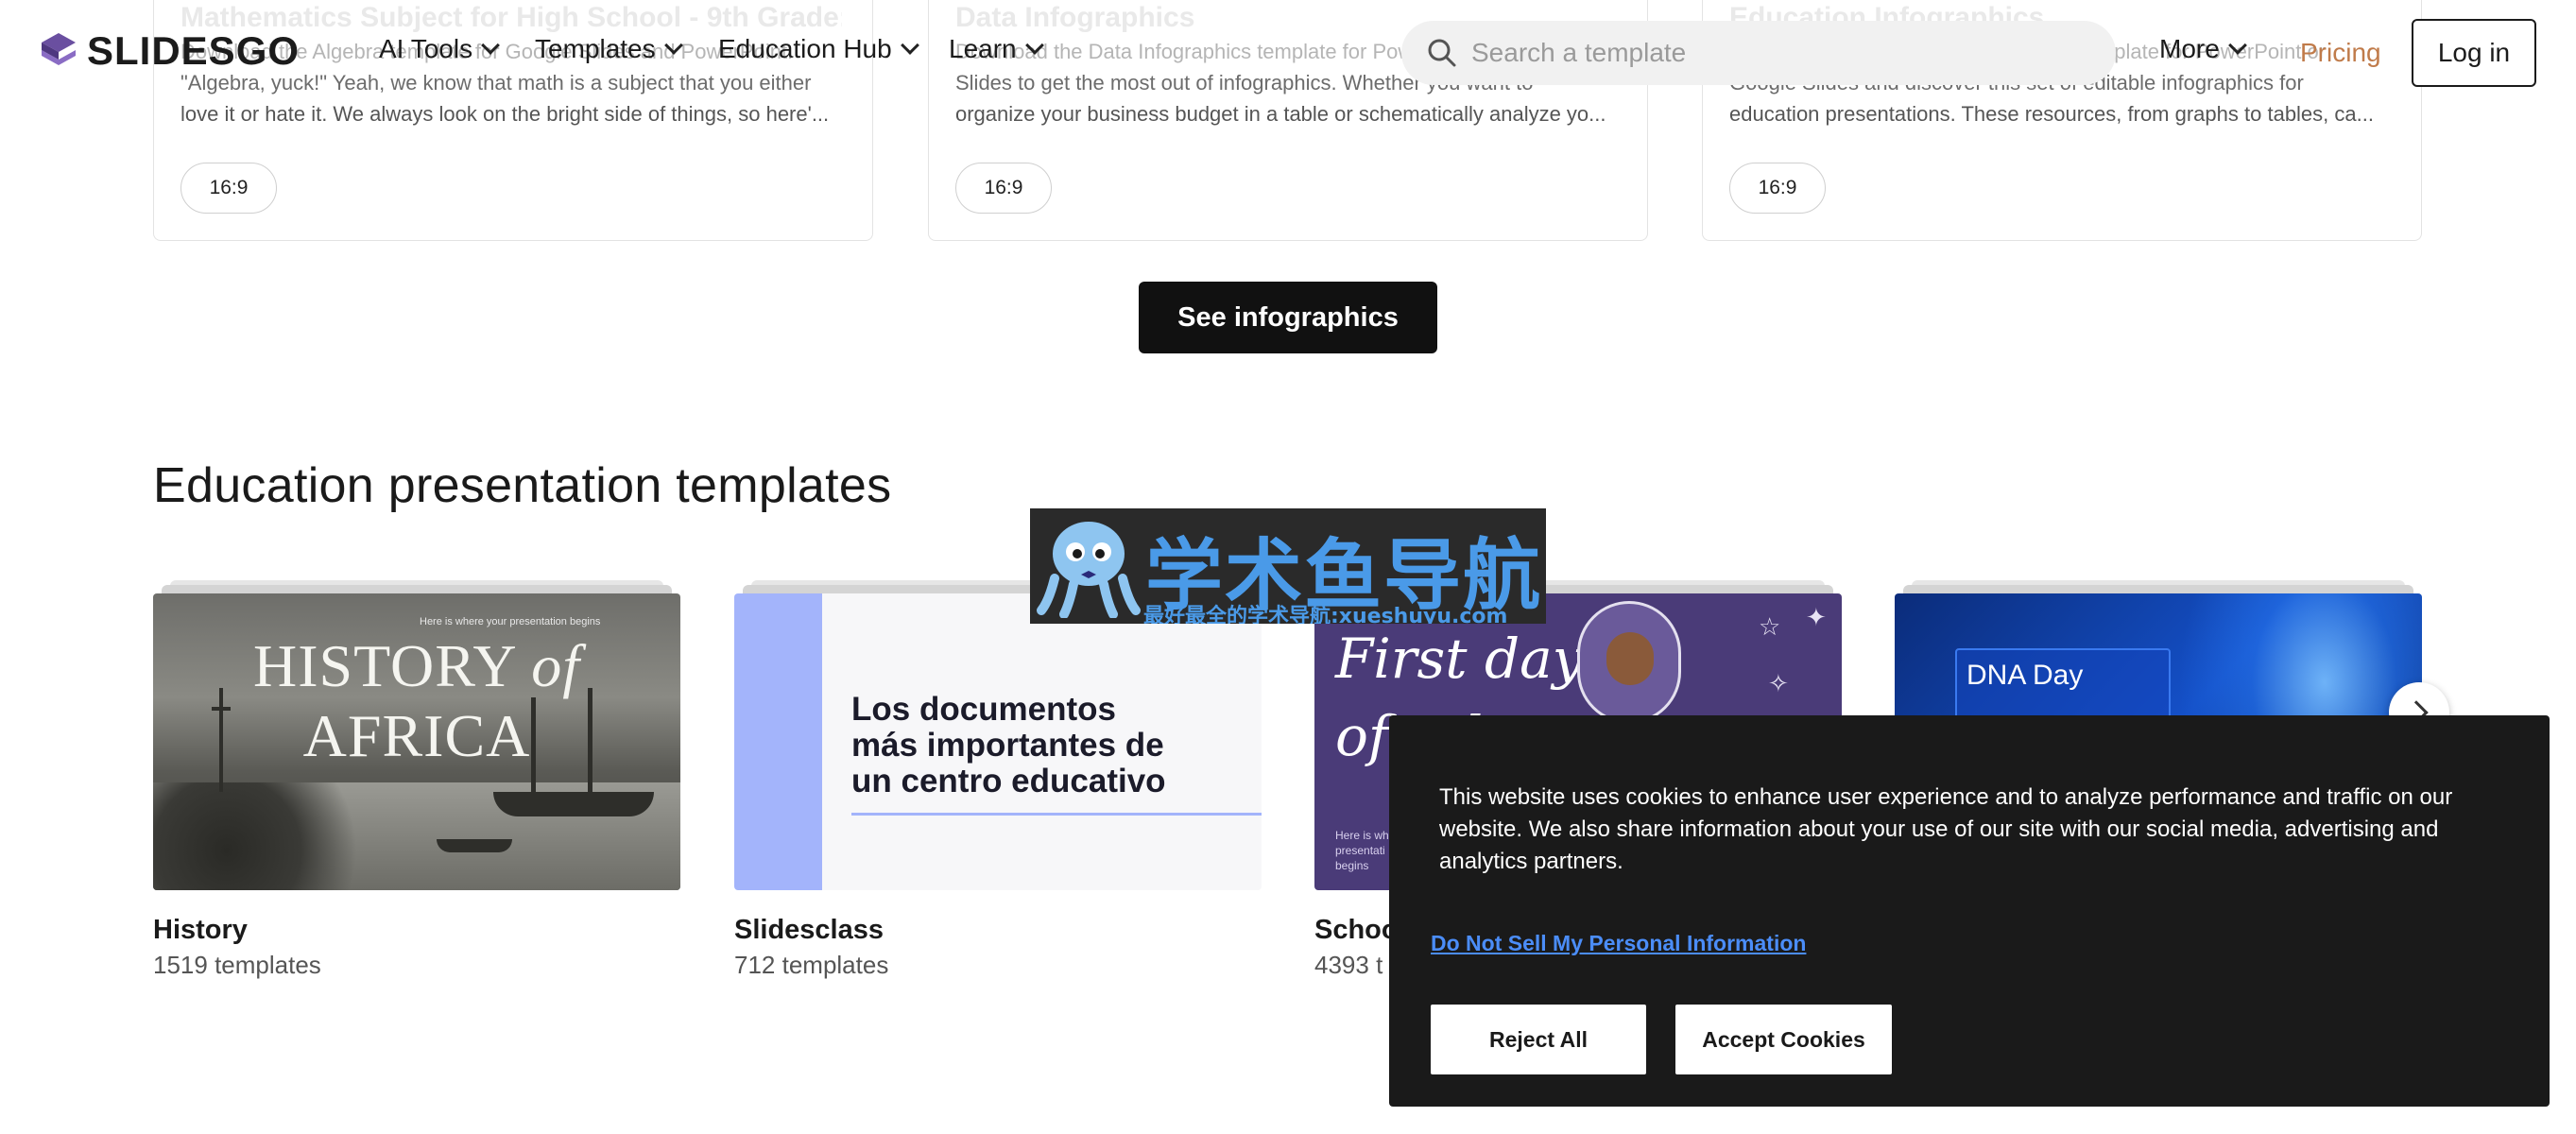  Describe the element at coordinates (2189, 48) in the screenshot. I see `nav-label: More` at that location.